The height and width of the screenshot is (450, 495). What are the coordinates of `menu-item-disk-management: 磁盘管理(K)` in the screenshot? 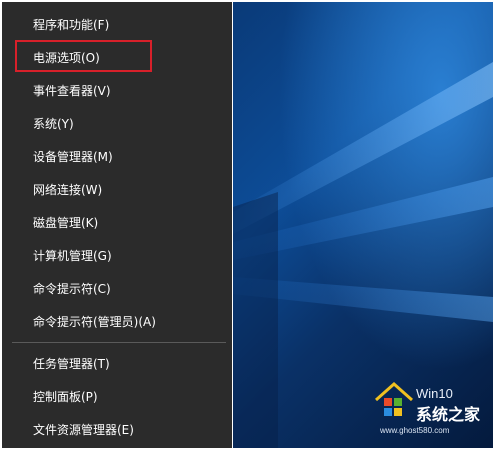 It's located at (117, 223).